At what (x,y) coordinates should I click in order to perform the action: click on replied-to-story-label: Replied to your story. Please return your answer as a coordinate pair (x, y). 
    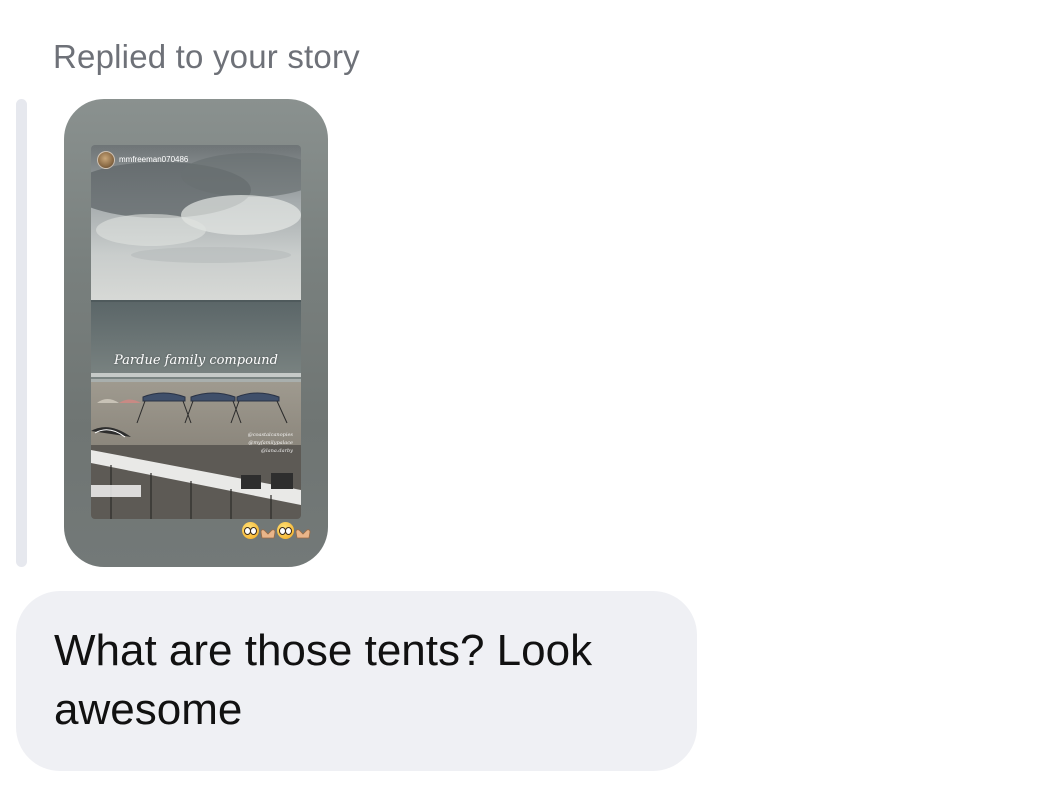
    Looking at the image, I should click on (206, 56).